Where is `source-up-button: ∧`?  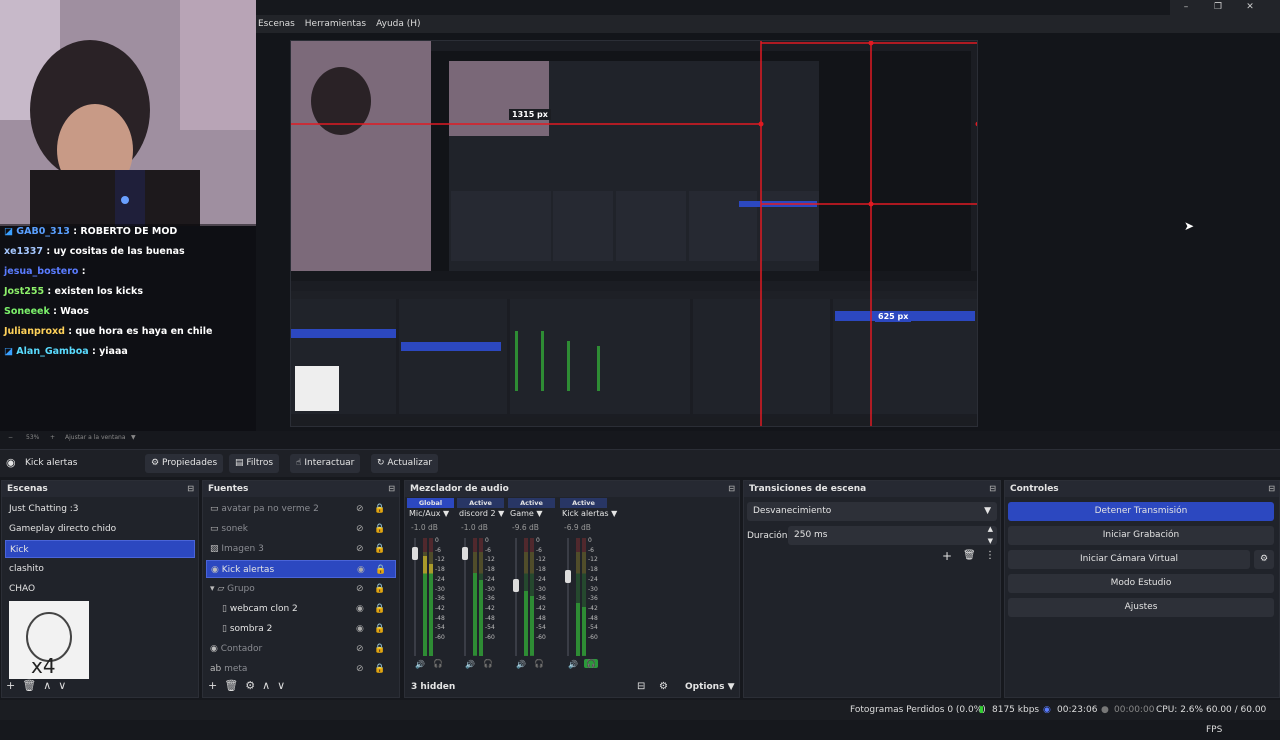 source-up-button: ∧ is located at coordinates (266, 685).